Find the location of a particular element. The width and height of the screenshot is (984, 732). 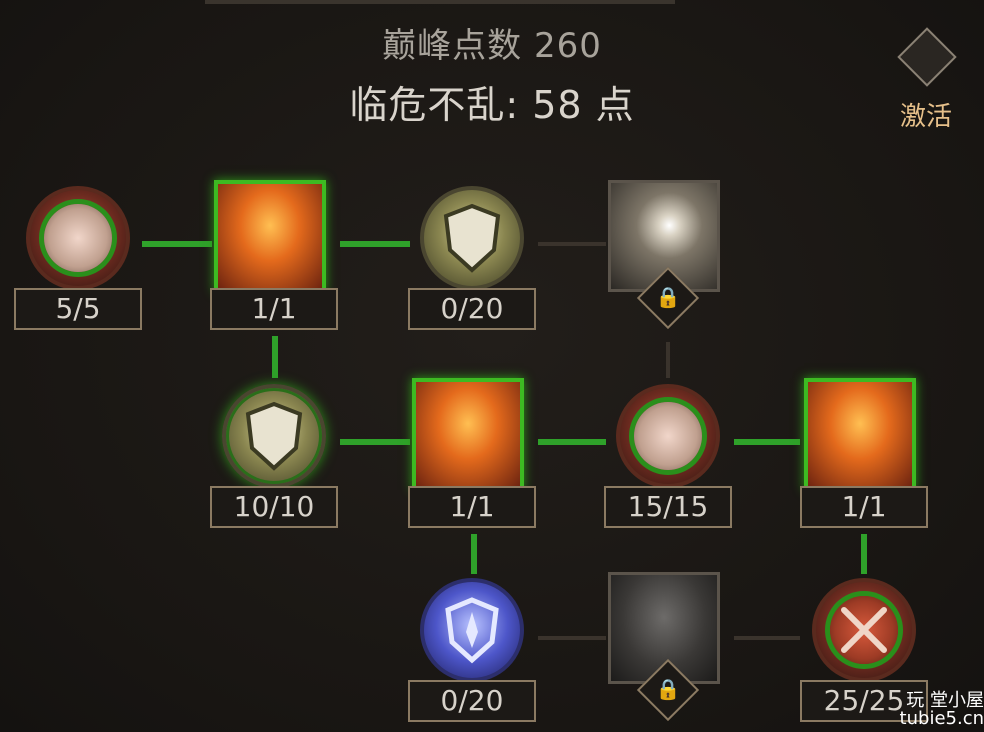

node-r2c5: 1/1 is located at coordinates (864, 458).